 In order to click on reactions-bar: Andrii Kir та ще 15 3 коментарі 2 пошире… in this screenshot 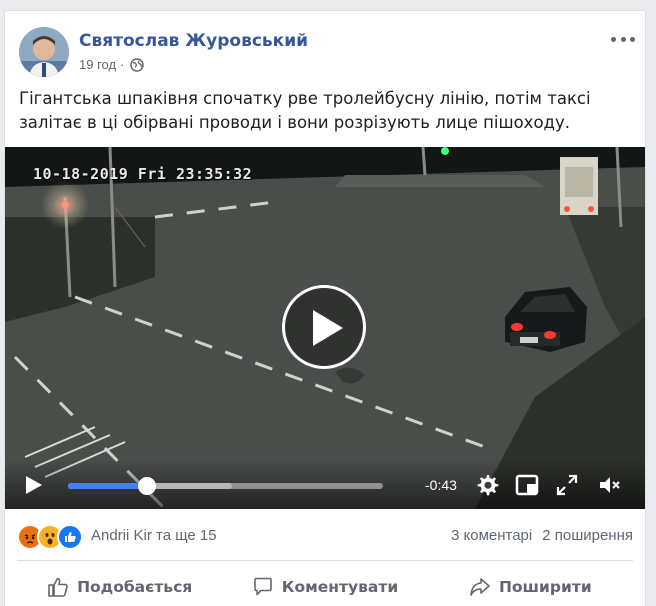, I will do `click(325, 536)`.